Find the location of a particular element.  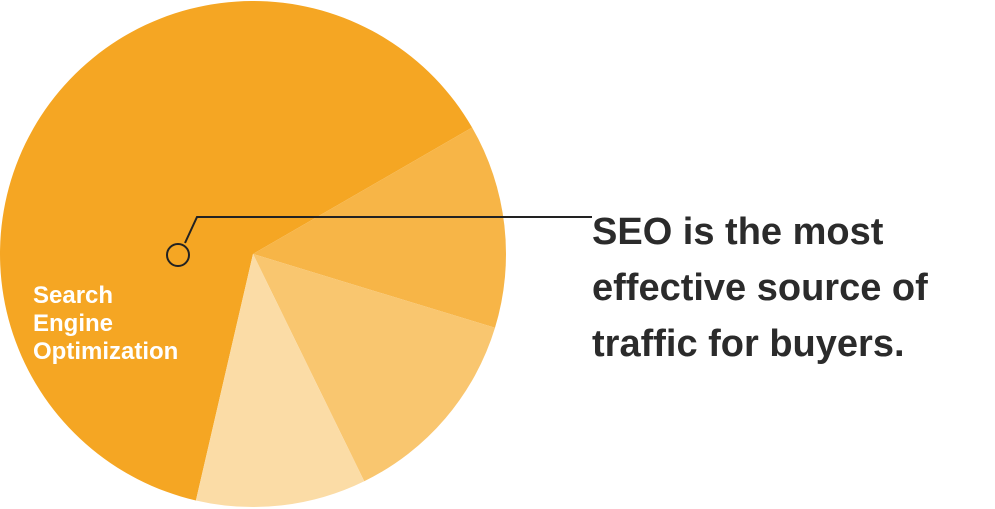

slice-label-line-3: Optimization is located at coordinates (105, 351).